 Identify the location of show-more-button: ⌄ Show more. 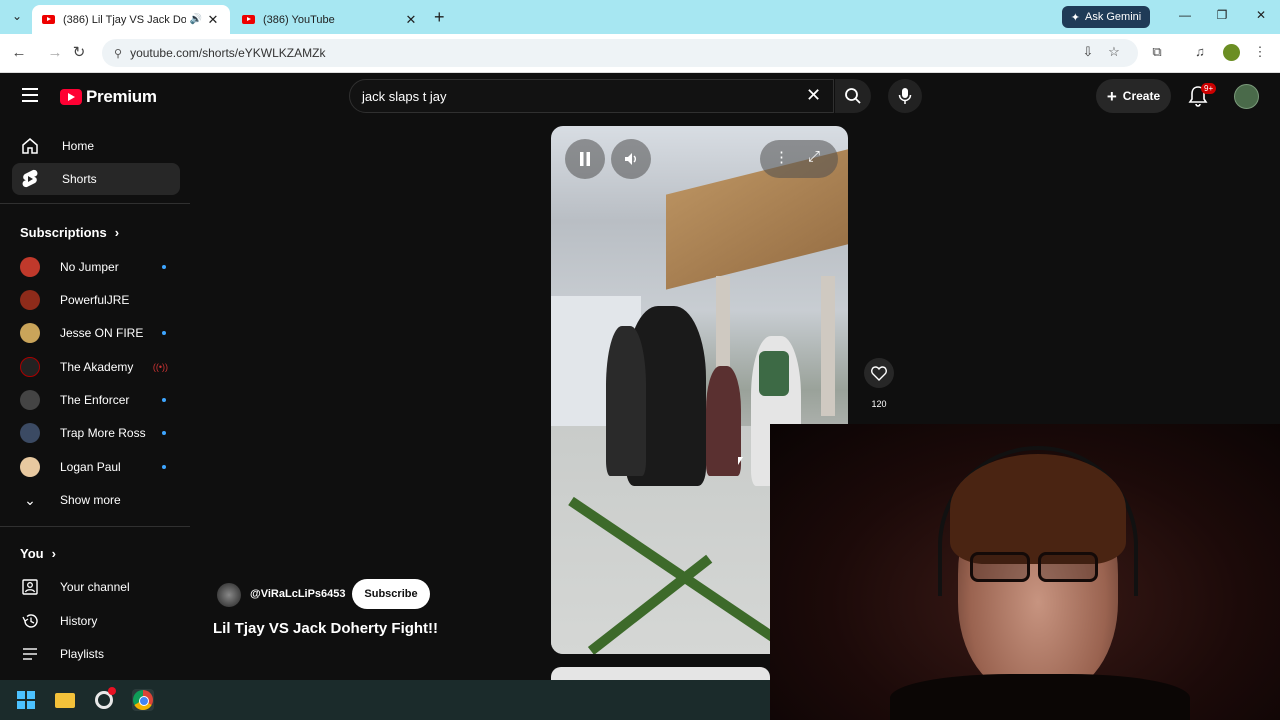
(95, 500).